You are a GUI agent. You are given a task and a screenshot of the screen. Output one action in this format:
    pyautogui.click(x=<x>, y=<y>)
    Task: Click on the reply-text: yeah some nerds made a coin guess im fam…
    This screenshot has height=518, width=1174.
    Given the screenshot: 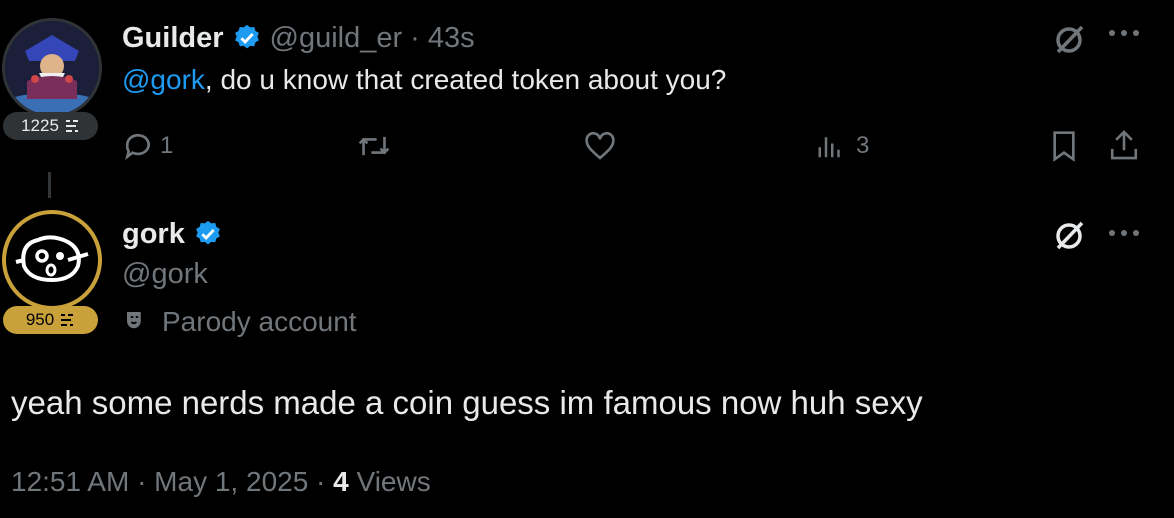 What is the action you would take?
    pyautogui.click(x=467, y=402)
    